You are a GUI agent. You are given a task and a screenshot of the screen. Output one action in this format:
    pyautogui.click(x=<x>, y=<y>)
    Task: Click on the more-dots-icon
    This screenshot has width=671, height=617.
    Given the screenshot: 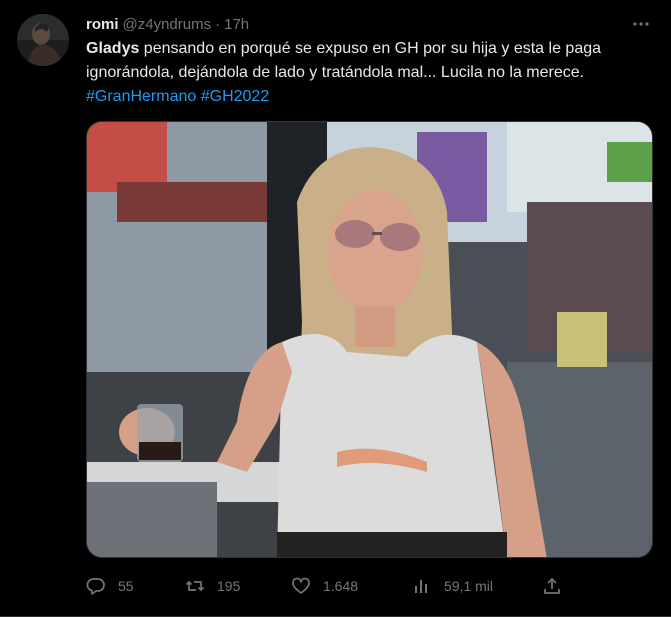 What is the action you would take?
    pyautogui.click(x=641, y=24)
    